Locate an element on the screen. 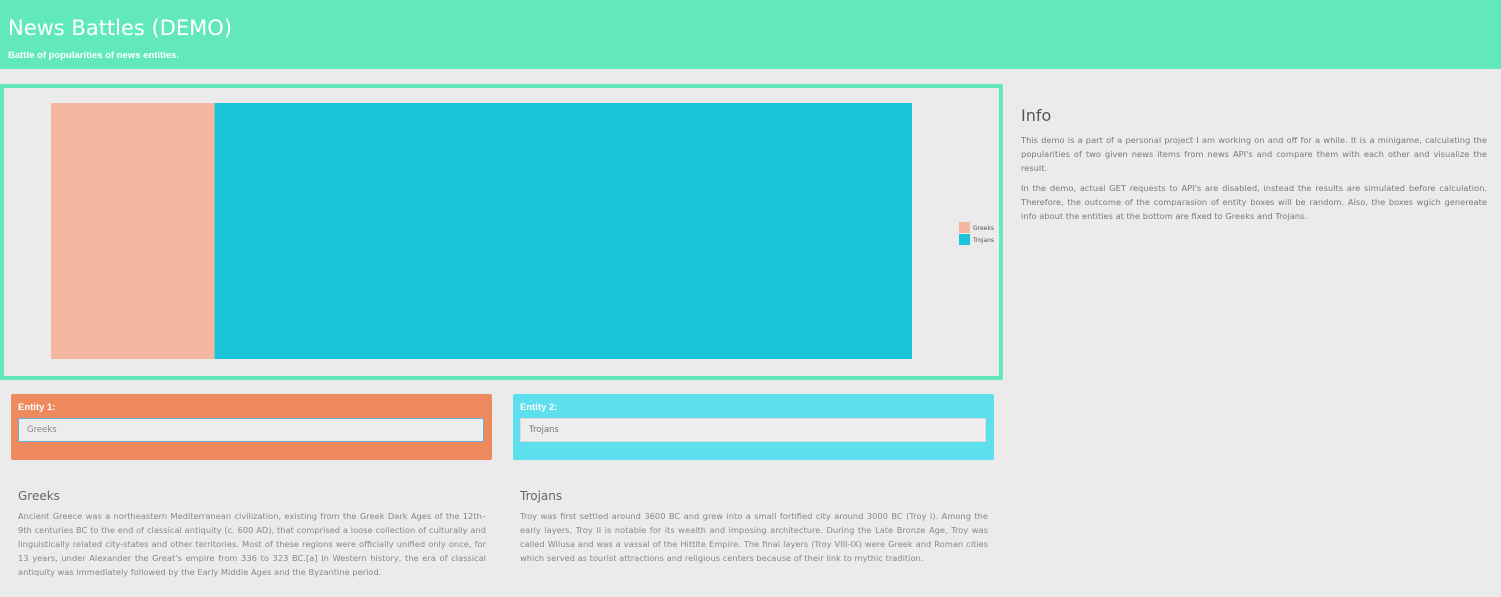 The image size is (1501, 597). legend-label-greeks: Greeks is located at coordinates (983, 228).